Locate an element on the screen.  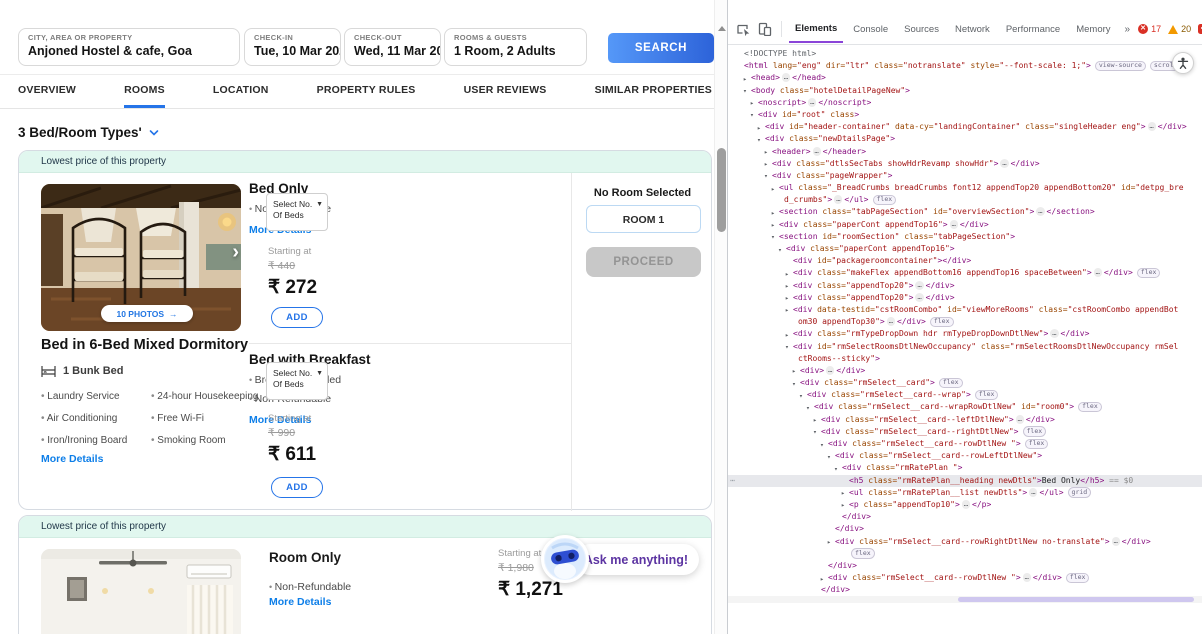
devtools-tree-line: ▾ <div class="rmSelect__card"> flex is located at coordinates (965, 383).